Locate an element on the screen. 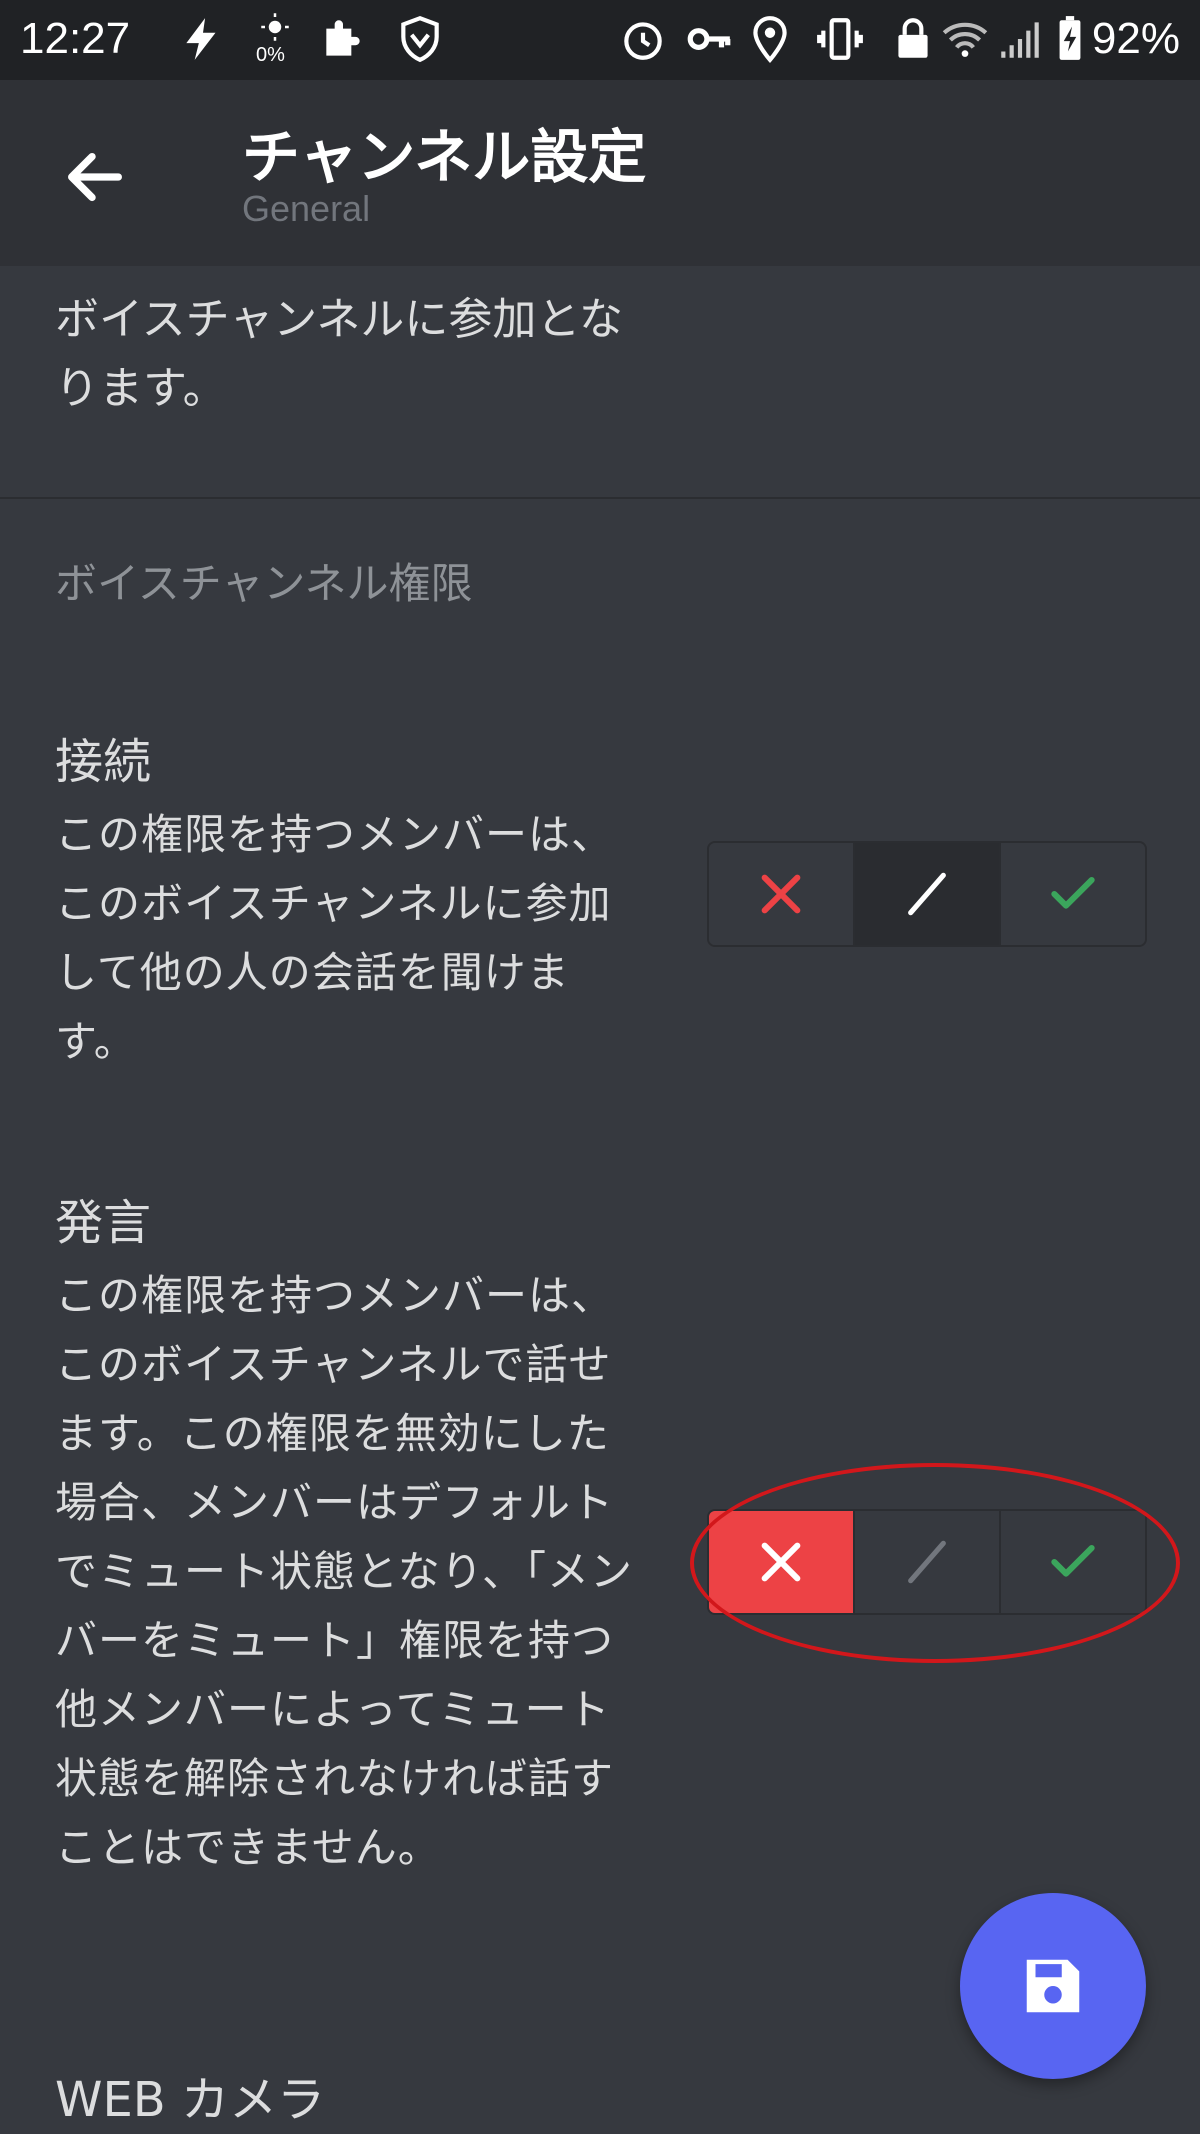 This screenshot has height=2134, width=1200. page-subtitle: General is located at coordinates (306, 208).